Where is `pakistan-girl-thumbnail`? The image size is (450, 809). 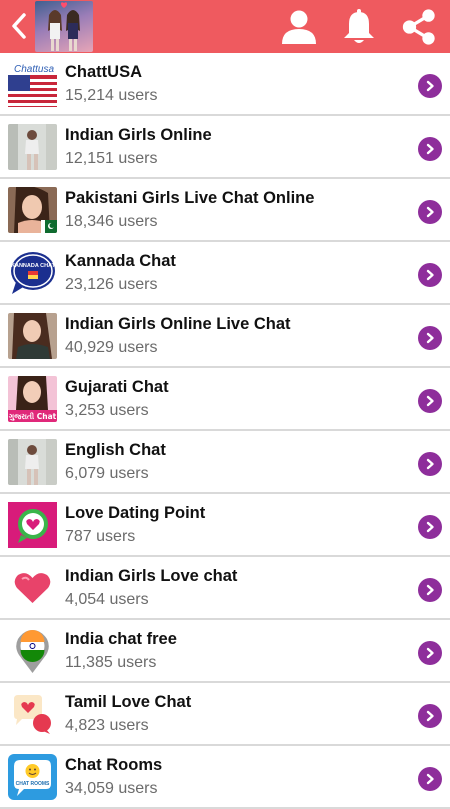 pakistan-girl-thumbnail is located at coordinates (32, 210).